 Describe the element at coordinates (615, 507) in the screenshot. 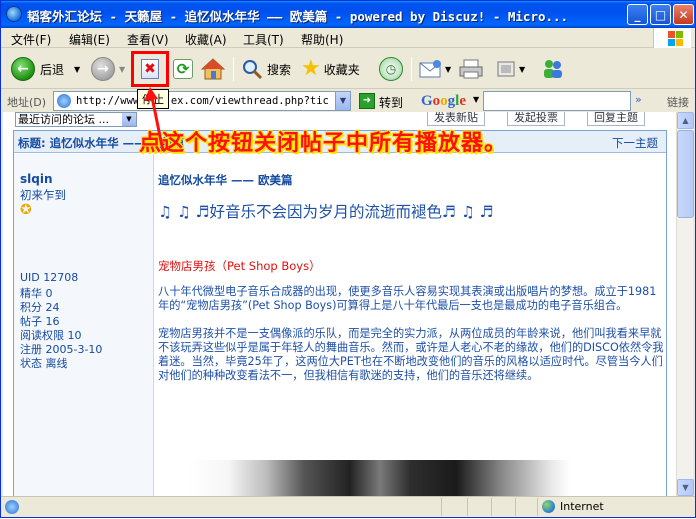

I see `security-zone: Internet` at that location.